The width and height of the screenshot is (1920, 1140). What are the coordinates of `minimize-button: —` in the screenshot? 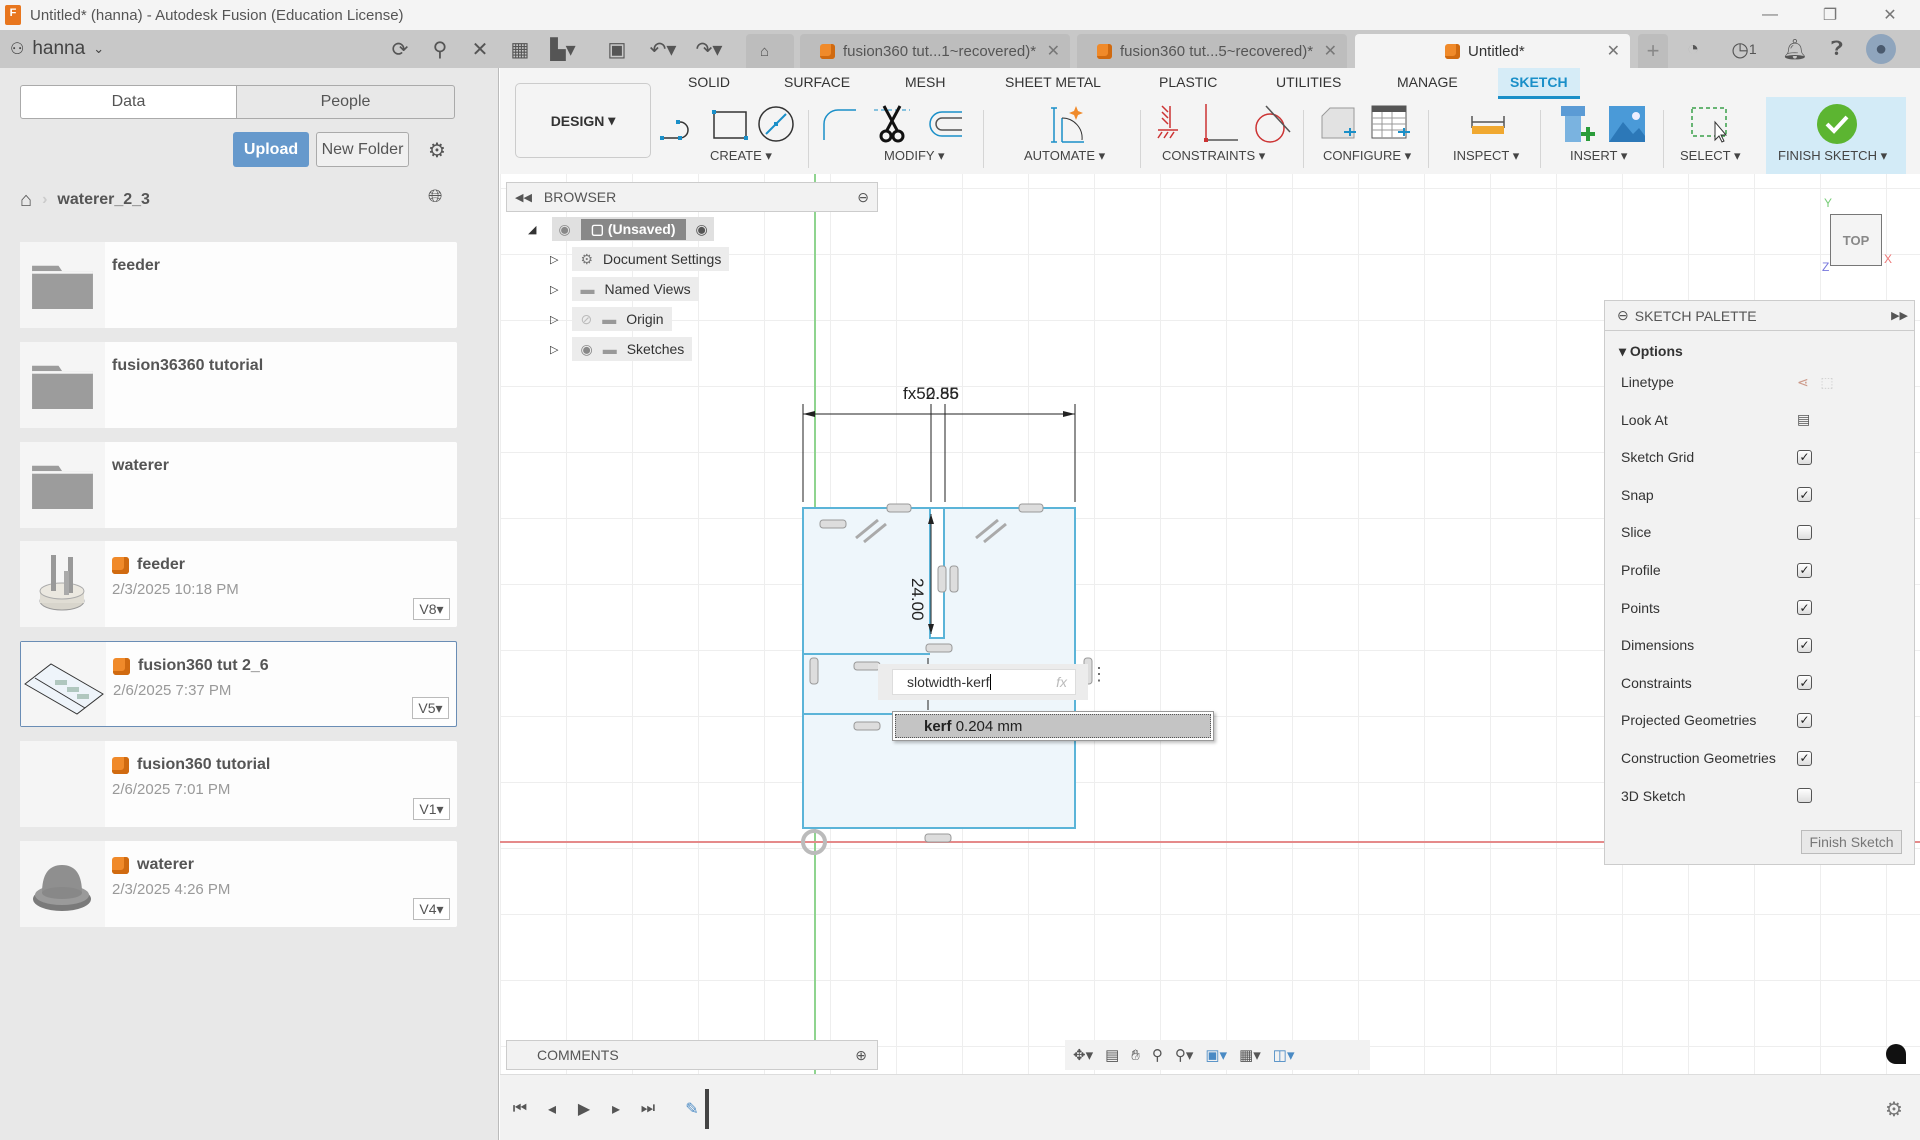 It's located at (1770, 15).